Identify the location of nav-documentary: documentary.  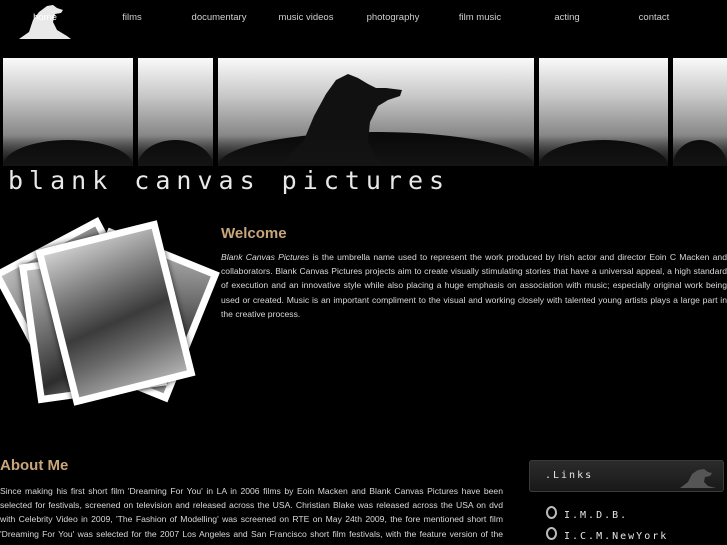
(219, 17).